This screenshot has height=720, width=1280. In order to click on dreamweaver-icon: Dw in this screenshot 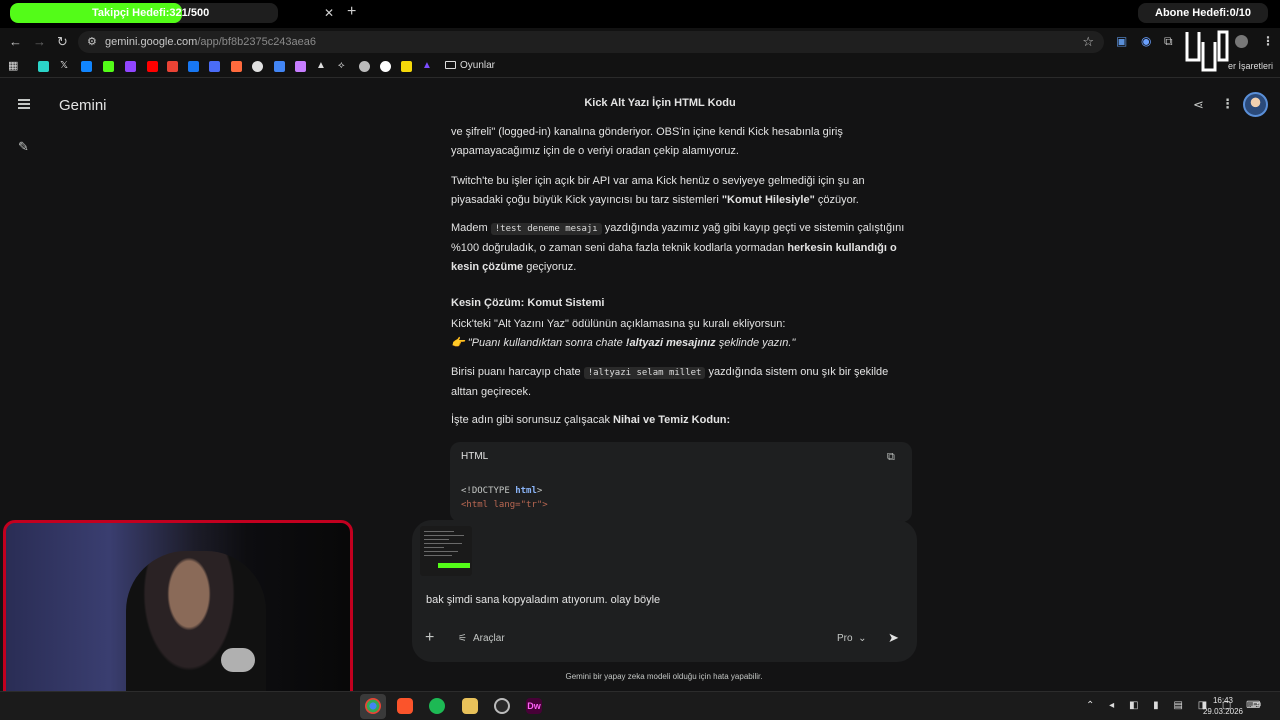, I will do `click(534, 706)`.